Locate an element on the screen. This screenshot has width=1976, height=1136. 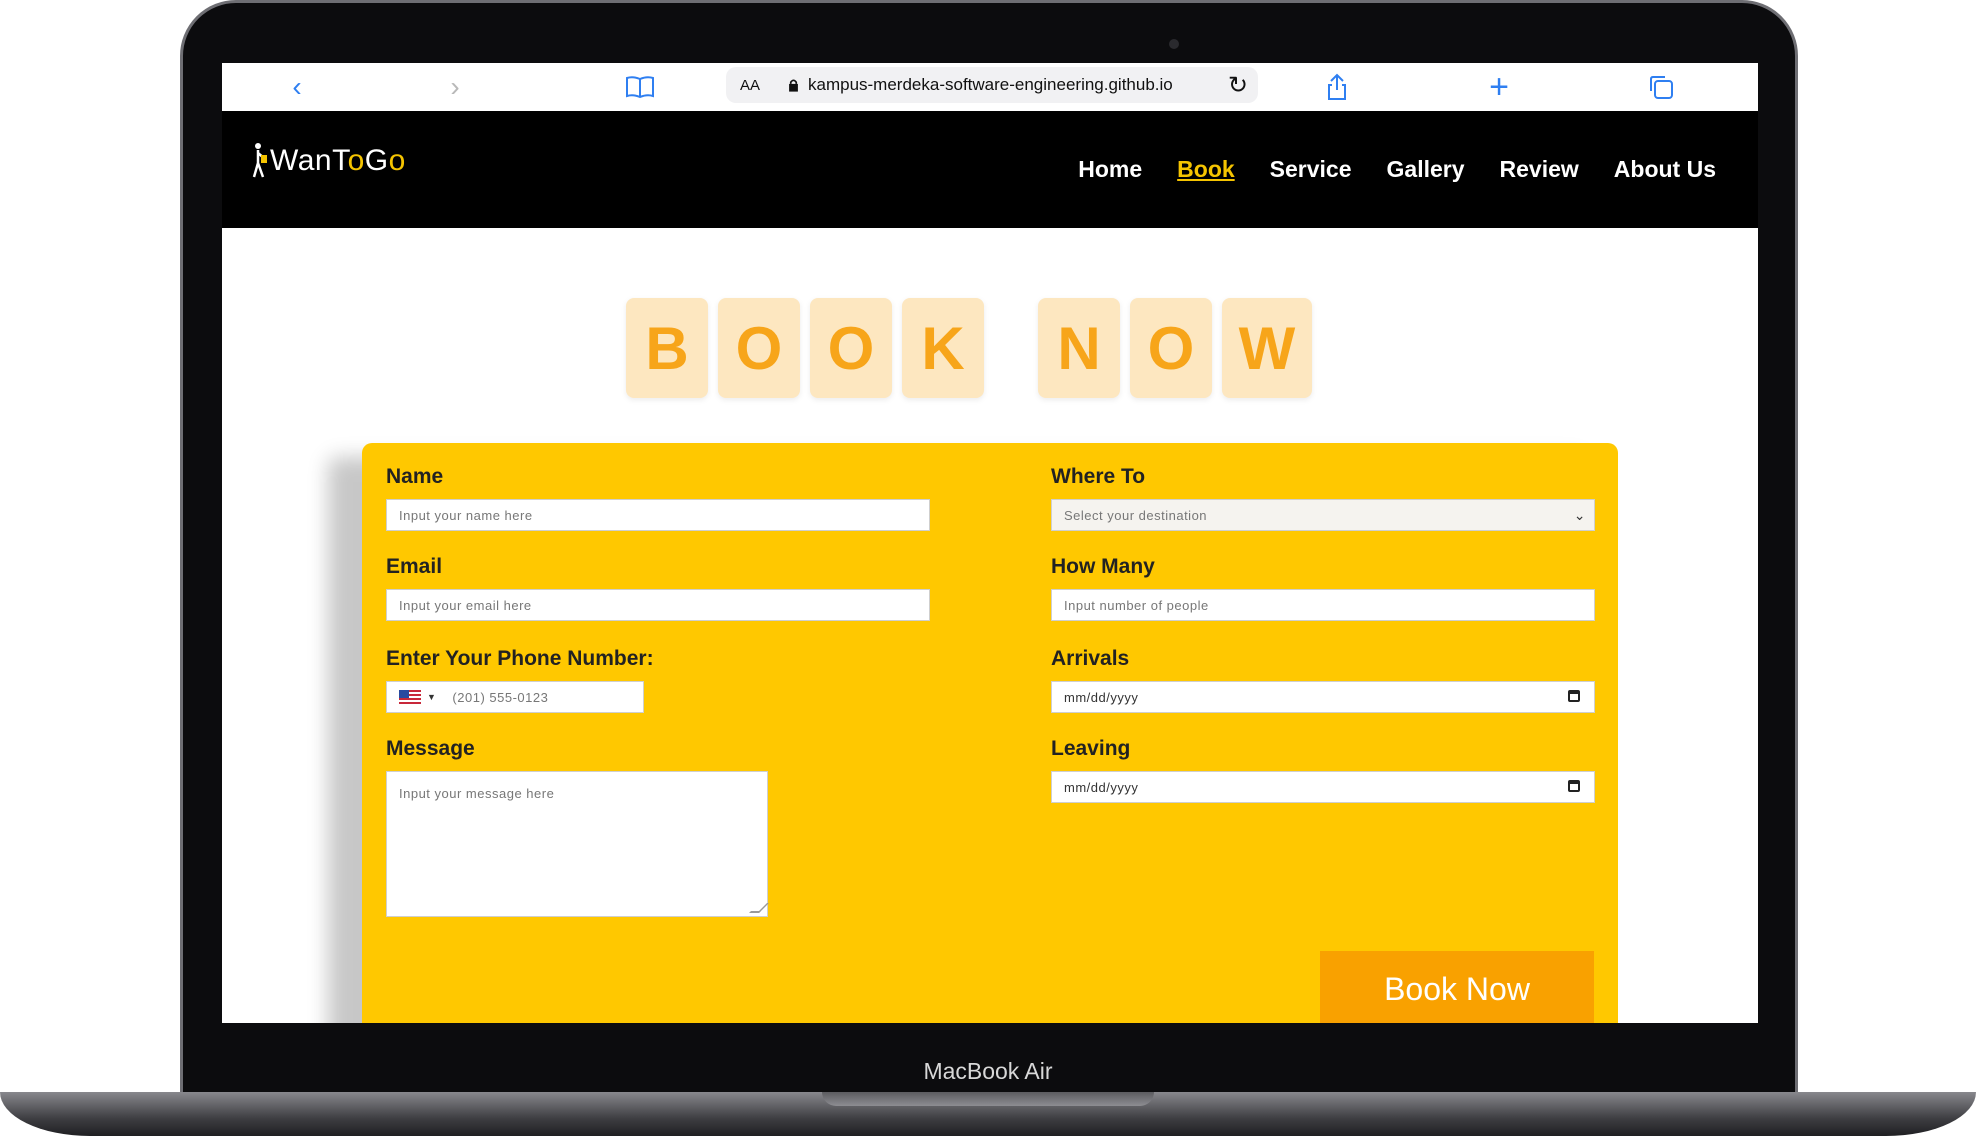
tabs-icon is located at coordinates (1661, 87).